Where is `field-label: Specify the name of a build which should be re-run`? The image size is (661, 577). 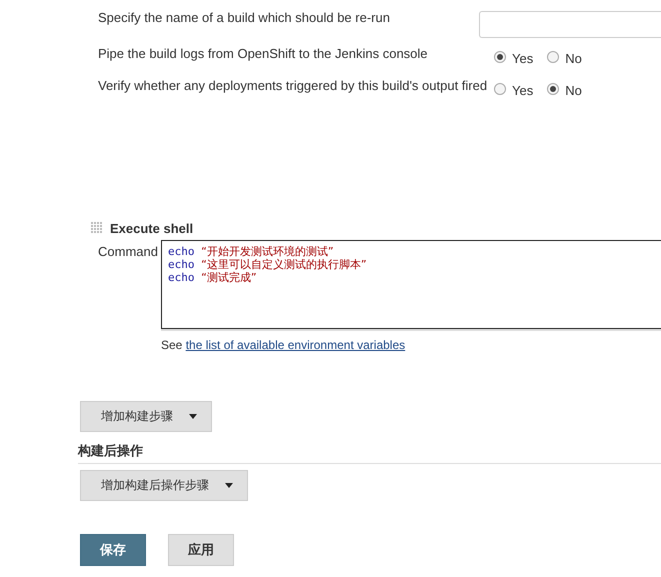 field-label: Specify the name of a build which should be re-run is located at coordinates (244, 17).